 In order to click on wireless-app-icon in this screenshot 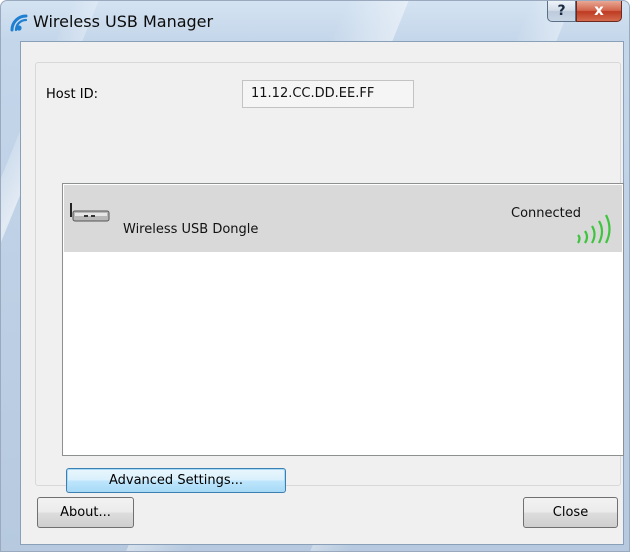, I will do `click(19, 23)`.